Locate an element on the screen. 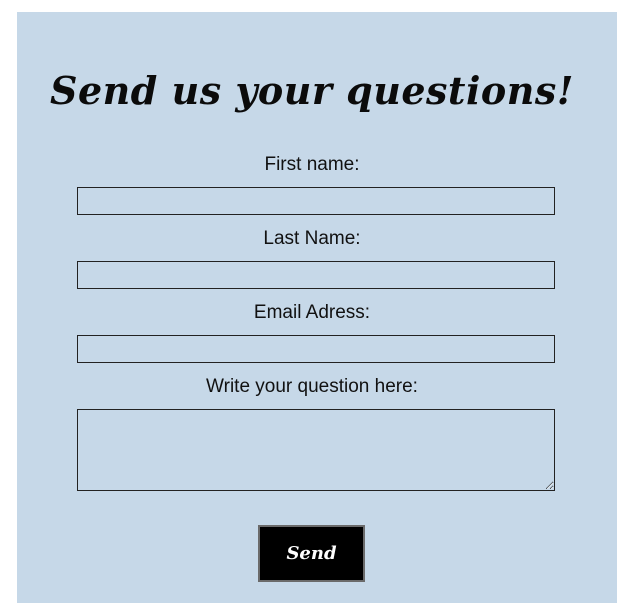 The image size is (633, 615). last-name-input is located at coordinates (316, 275).